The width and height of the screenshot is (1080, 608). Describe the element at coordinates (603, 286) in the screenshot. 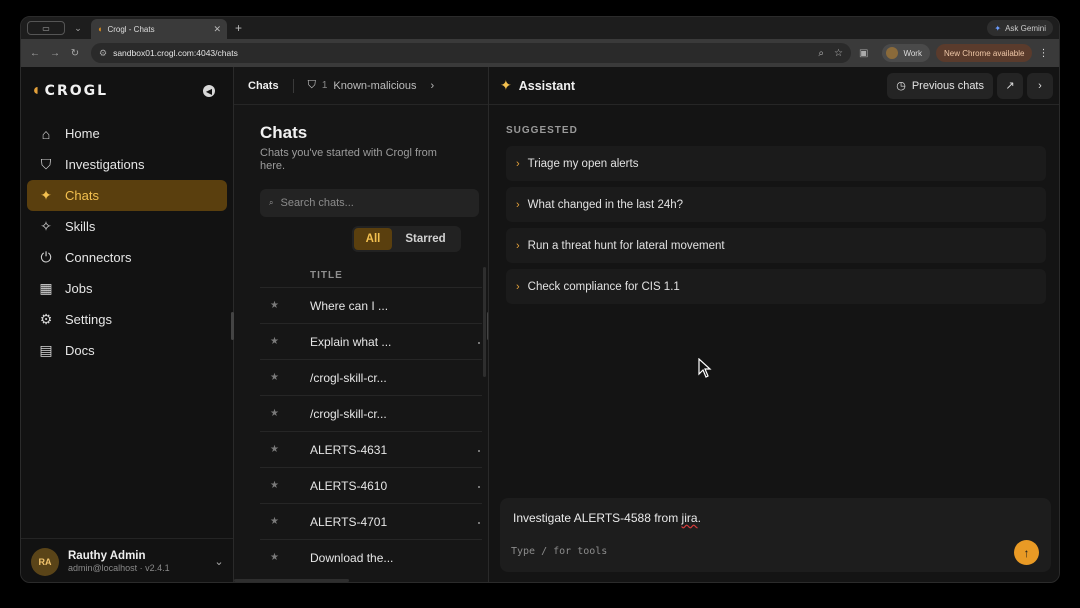

I see `suggestion-label: Check compliance for CIS 1.1` at that location.